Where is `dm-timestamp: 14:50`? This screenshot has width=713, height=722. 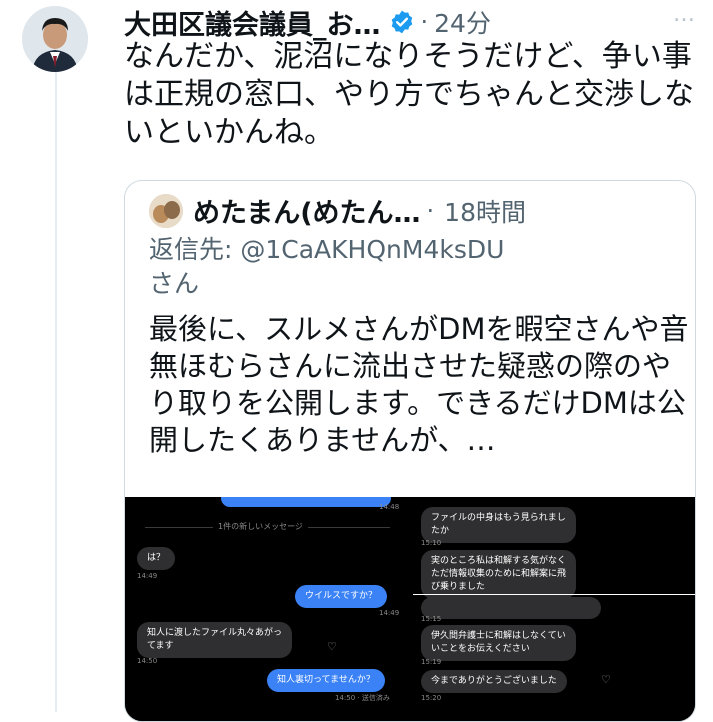 dm-timestamp: 14:50 is located at coordinates (147, 661).